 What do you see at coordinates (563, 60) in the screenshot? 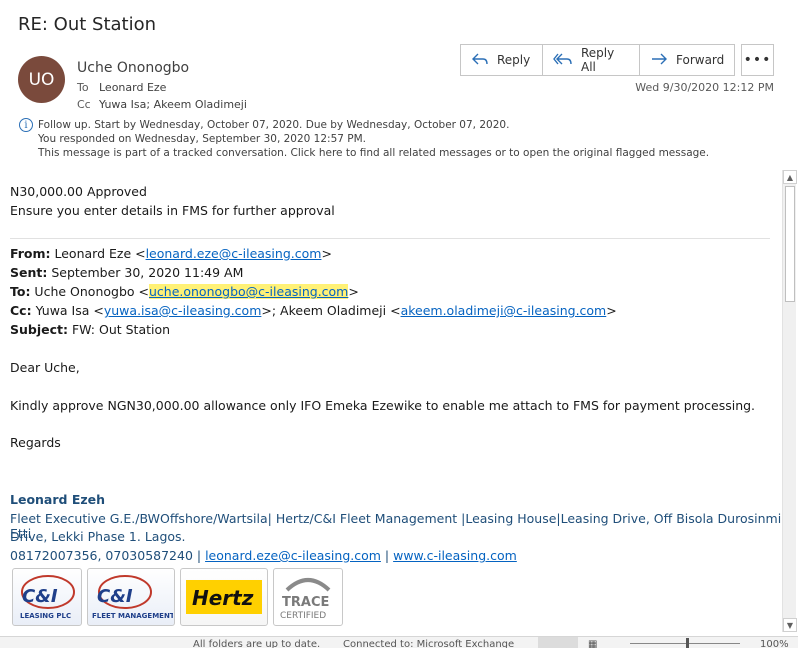
I see `reply-all-icon` at bounding box center [563, 60].